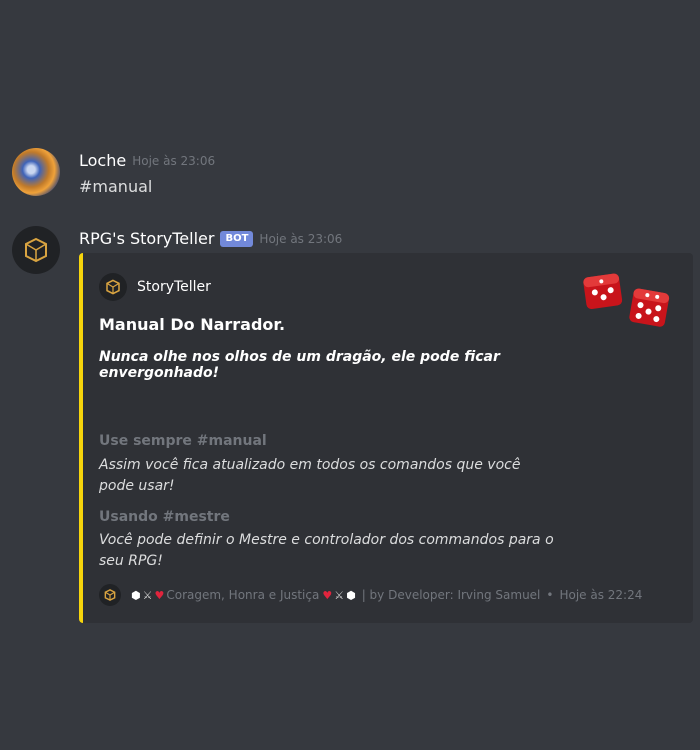  Describe the element at coordinates (146, 238) in the screenshot. I see `bot-username: RPG's StoryTeller` at that location.